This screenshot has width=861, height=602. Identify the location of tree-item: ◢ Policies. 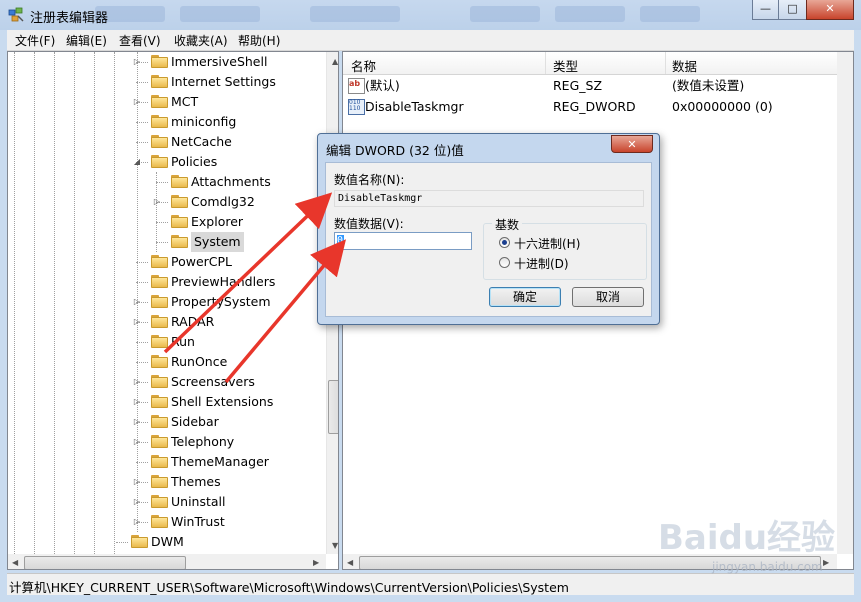
(167, 162).